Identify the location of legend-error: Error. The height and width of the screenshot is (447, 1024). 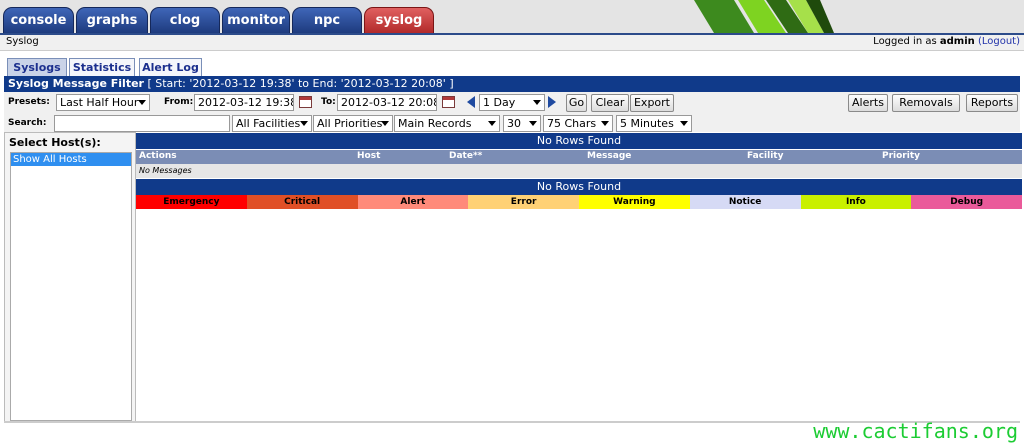
(523, 202).